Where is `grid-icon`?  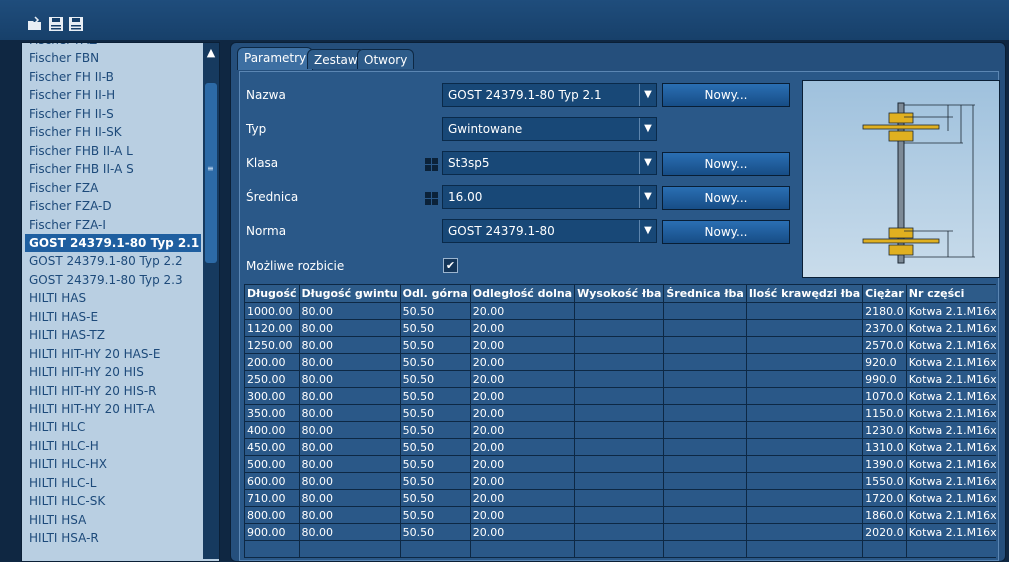
grid-icon is located at coordinates (431, 163).